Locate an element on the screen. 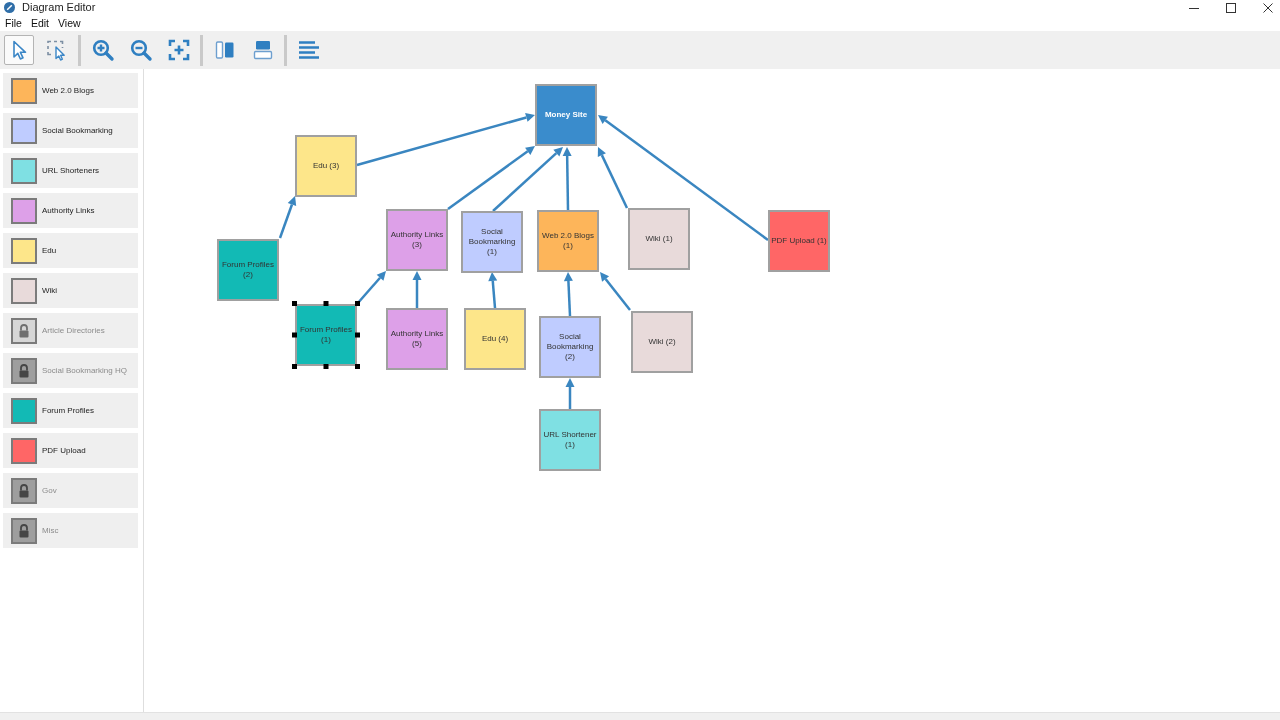  diagram-node: Forum Profiles (2) is located at coordinates (248, 270).